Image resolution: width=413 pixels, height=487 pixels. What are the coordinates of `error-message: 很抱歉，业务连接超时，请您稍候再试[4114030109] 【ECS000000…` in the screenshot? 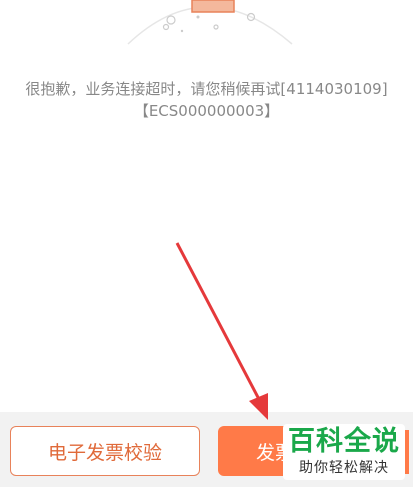 It's located at (206, 100).